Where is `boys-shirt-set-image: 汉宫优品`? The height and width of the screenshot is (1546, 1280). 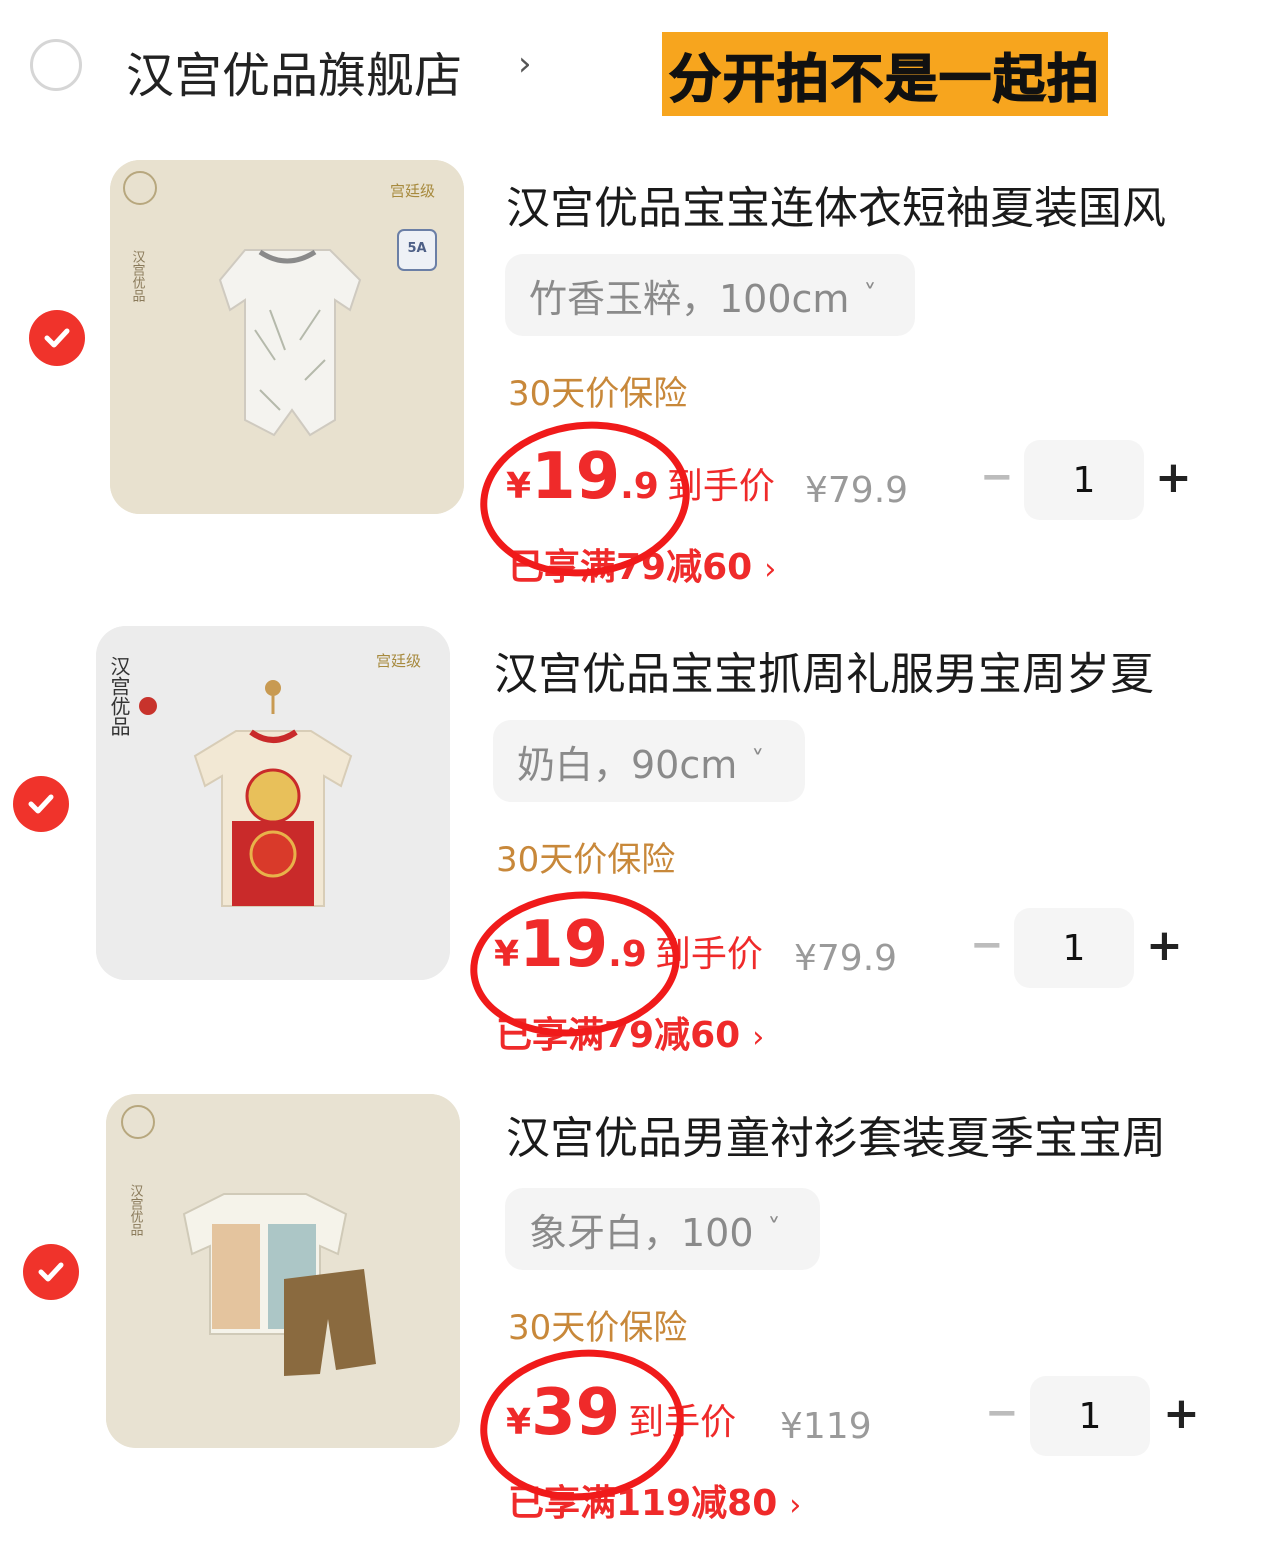 boys-shirt-set-image: 汉宫优品 is located at coordinates (283, 1271).